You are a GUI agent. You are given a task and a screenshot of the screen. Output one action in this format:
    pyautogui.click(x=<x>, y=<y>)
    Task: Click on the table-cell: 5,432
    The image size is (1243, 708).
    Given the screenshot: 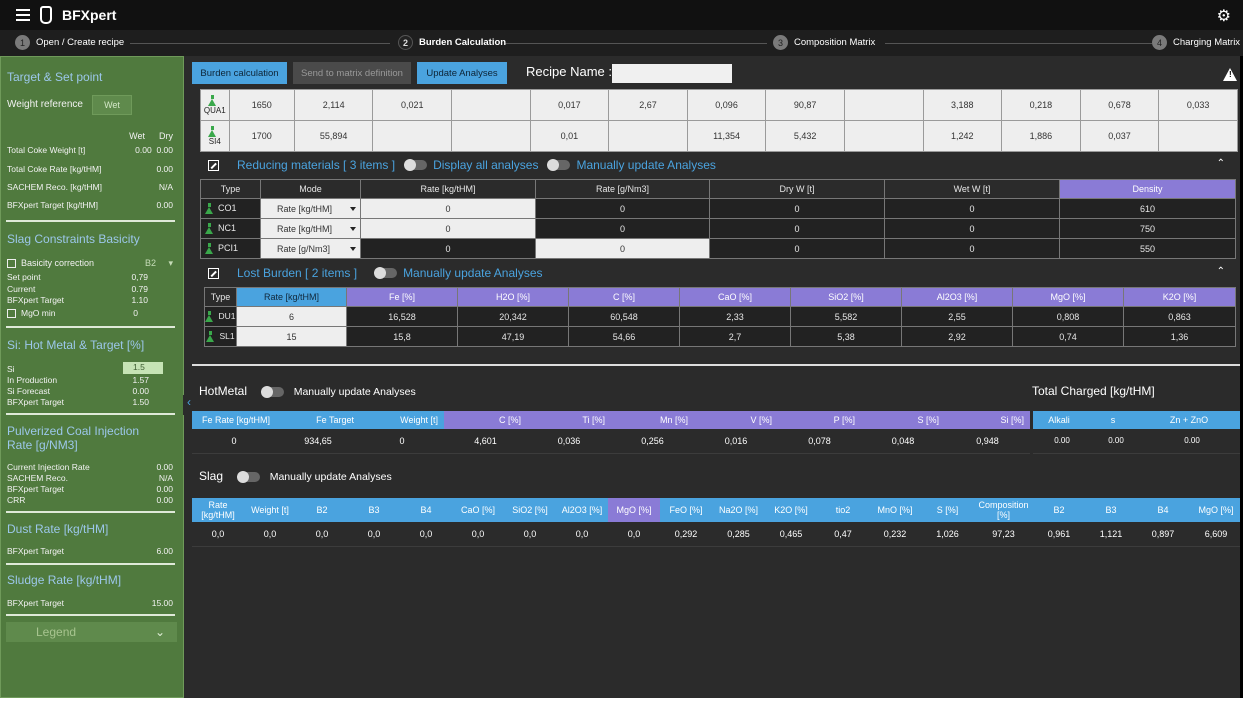 What is the action you would take?
    pyautogui.click(x=805, y=136)
    